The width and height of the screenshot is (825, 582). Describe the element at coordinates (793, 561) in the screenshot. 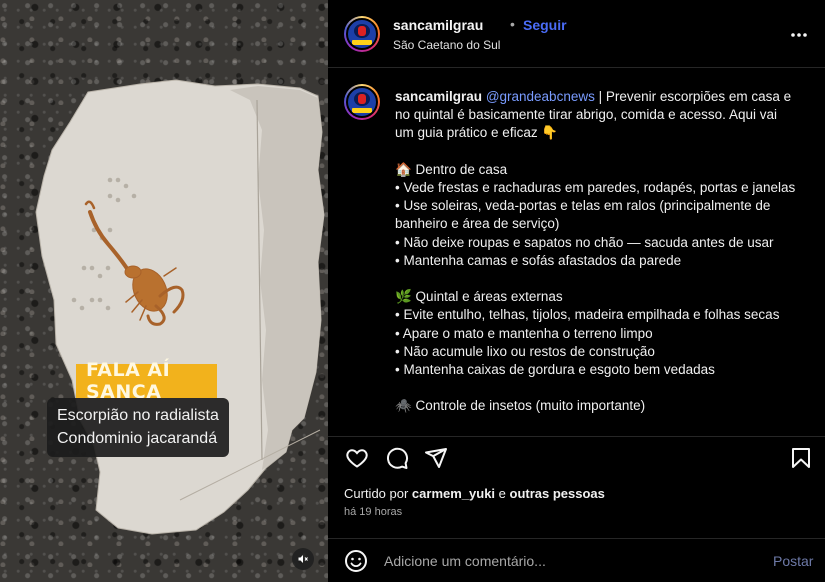

I see `post-comment-button: Postar` at that location.